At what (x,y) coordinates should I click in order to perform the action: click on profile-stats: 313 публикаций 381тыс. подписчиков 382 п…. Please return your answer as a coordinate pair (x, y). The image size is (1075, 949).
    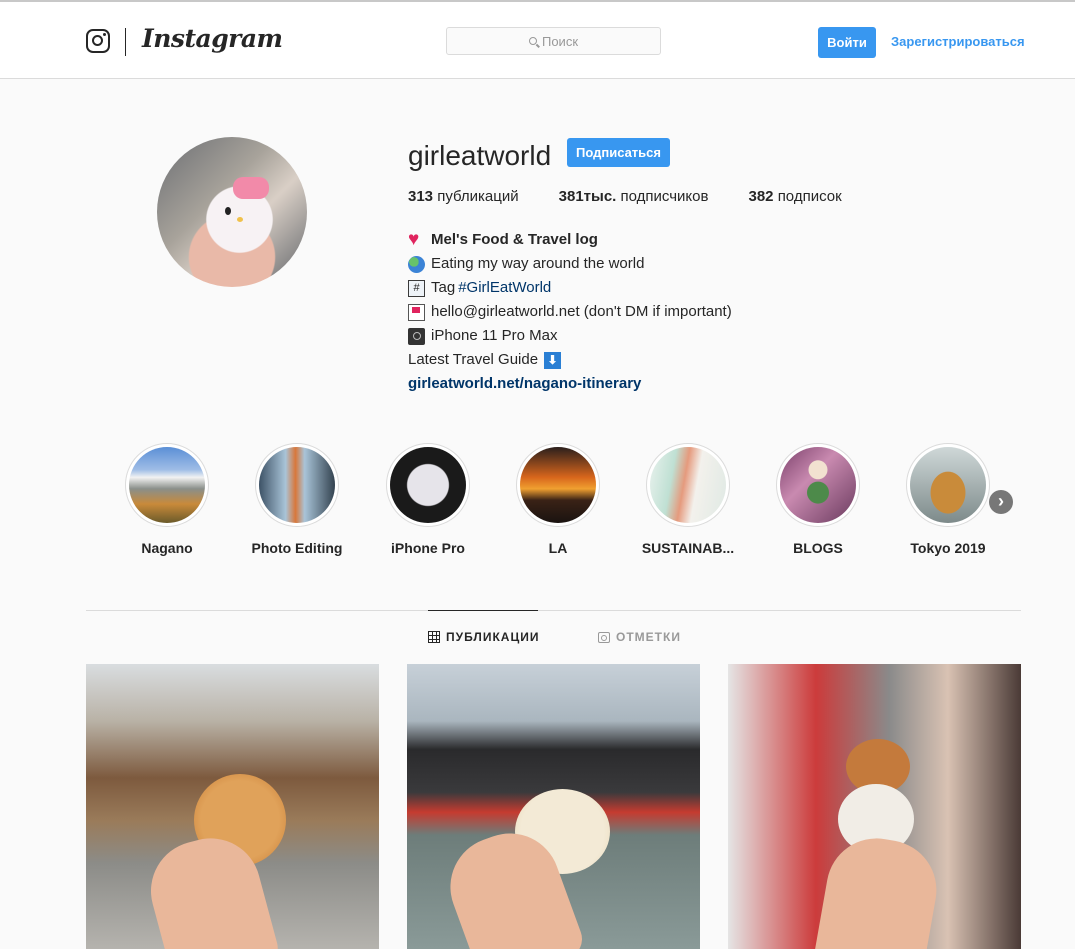
    Looking at the image, I should click on (645, 196).